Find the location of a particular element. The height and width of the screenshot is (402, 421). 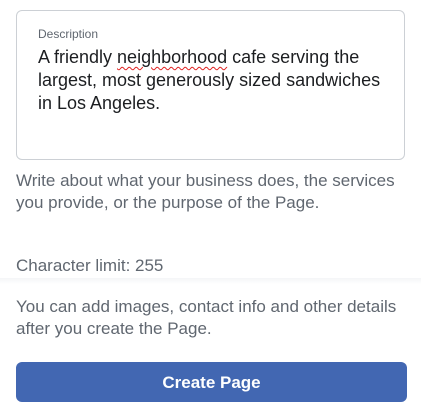

section-divider is located at coordinates (210, 281).